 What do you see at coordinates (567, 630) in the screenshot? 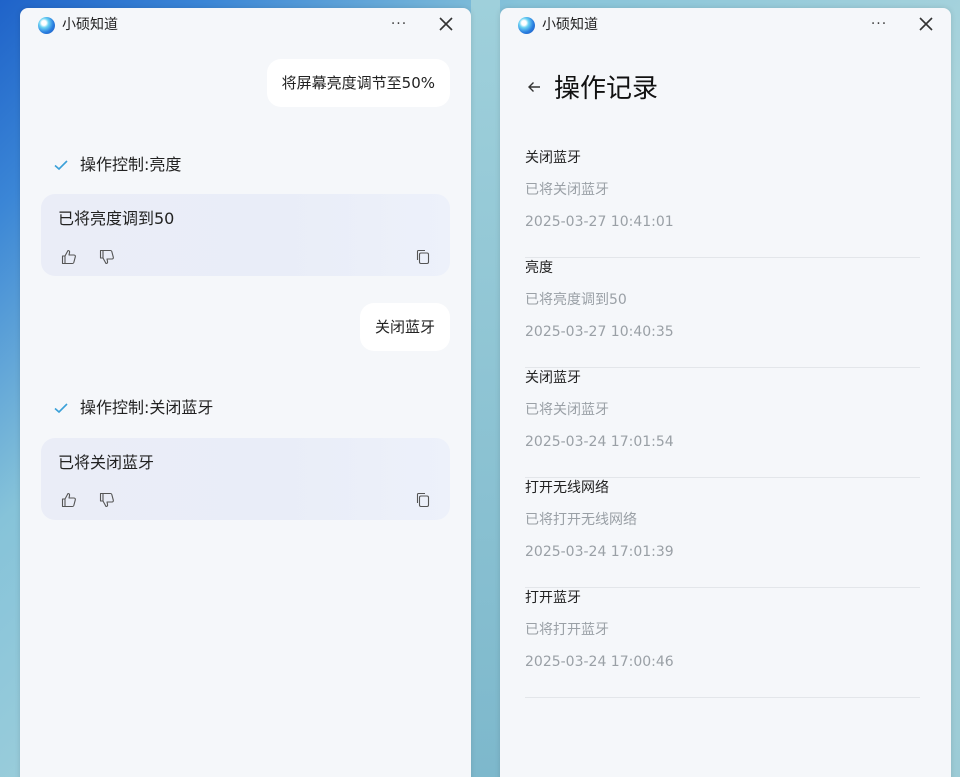
I see `log-item-description: 已将打开蓝牙` at bounding box center [567, 630].